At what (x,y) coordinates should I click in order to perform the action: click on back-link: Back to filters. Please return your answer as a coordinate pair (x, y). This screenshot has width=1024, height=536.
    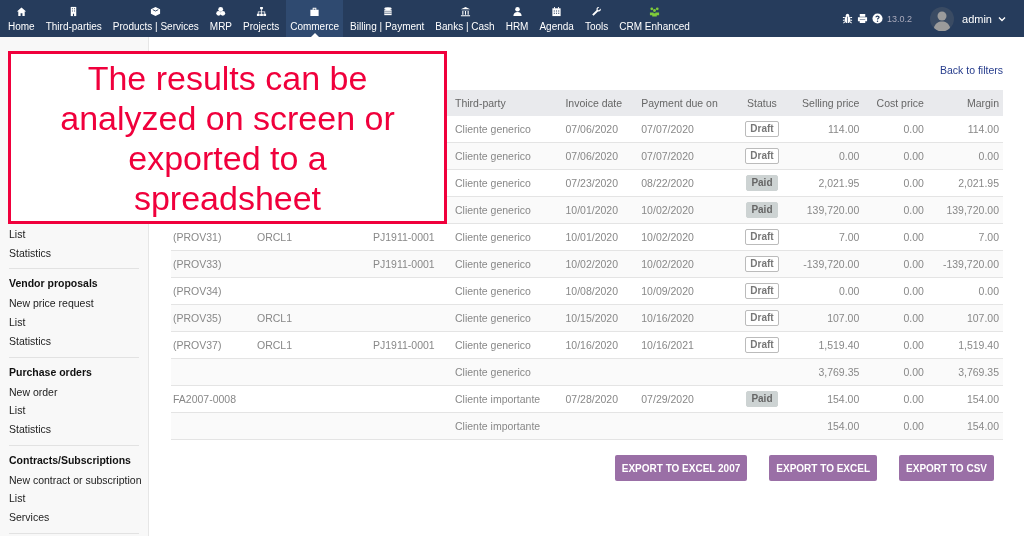
    Looking at the image, I should click on (971, 69).